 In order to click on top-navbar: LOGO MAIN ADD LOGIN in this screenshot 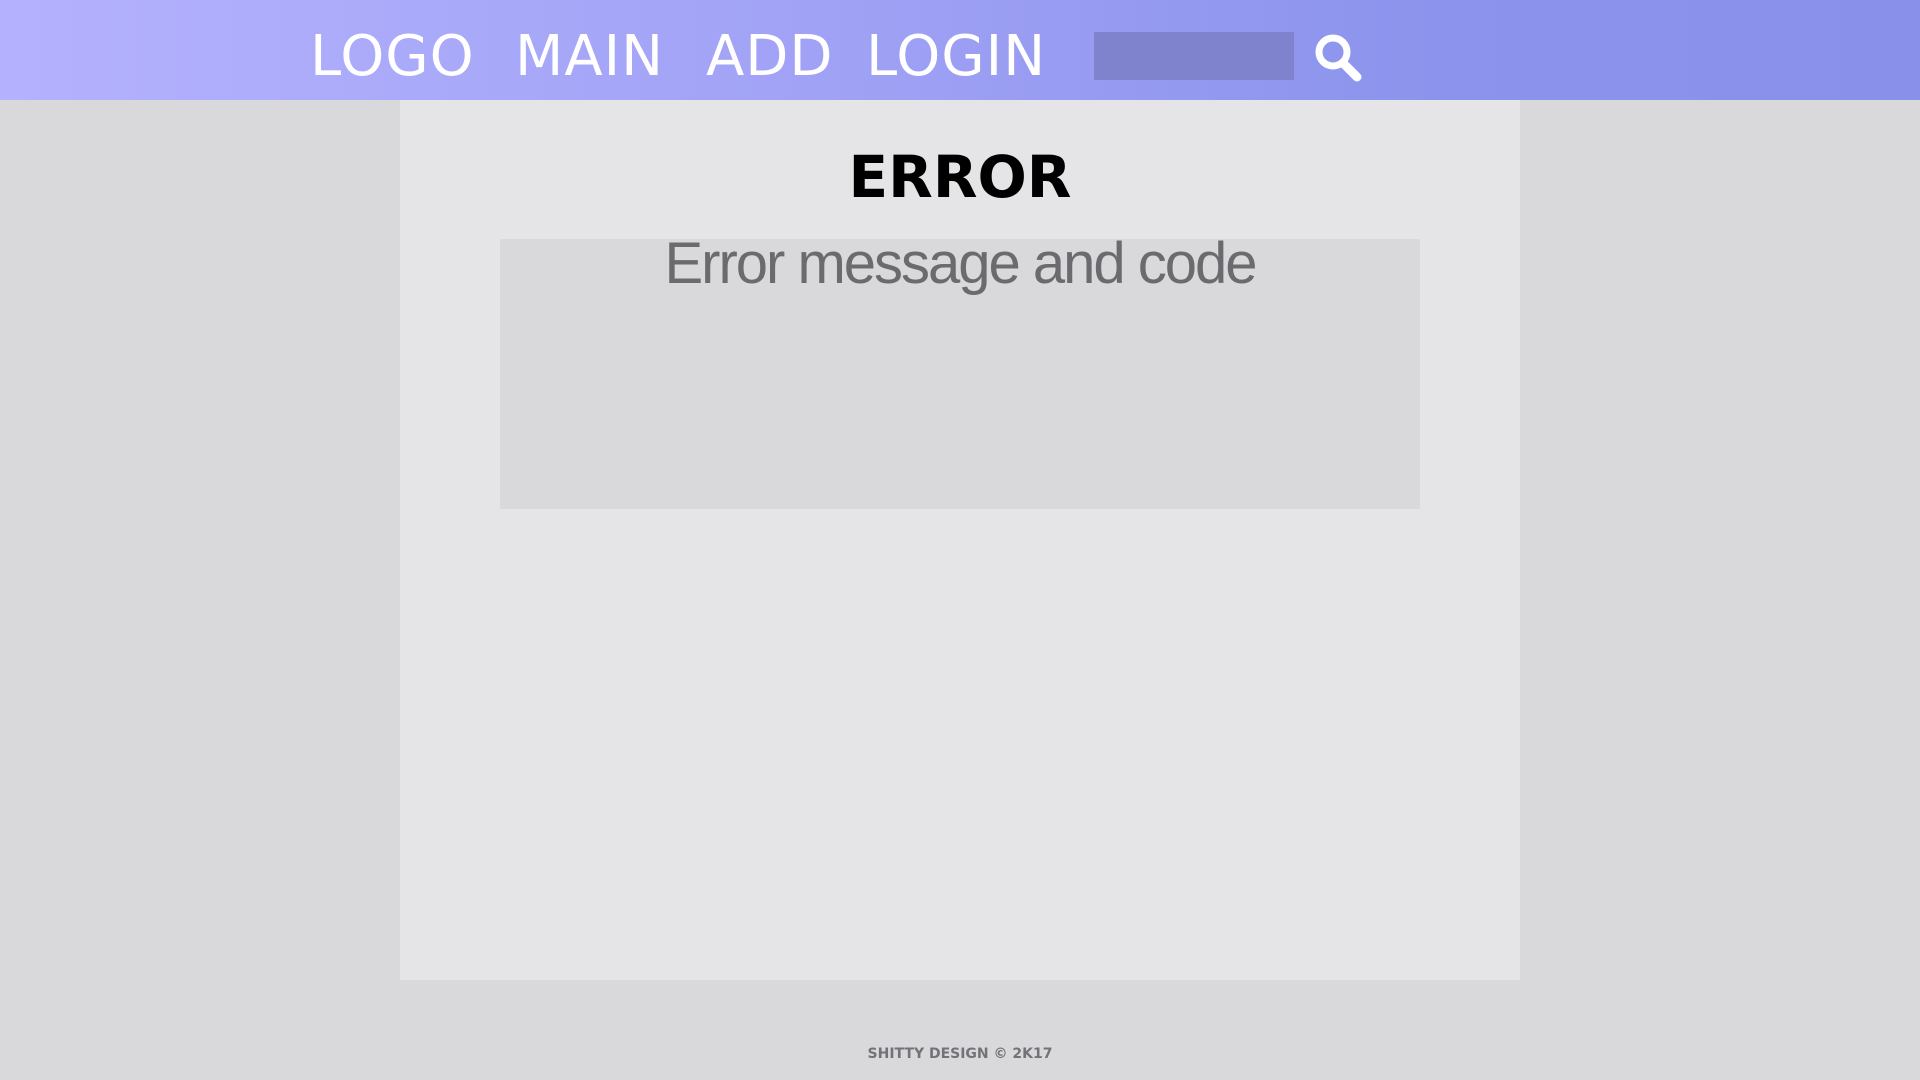, I will do `click(960, 50)`.